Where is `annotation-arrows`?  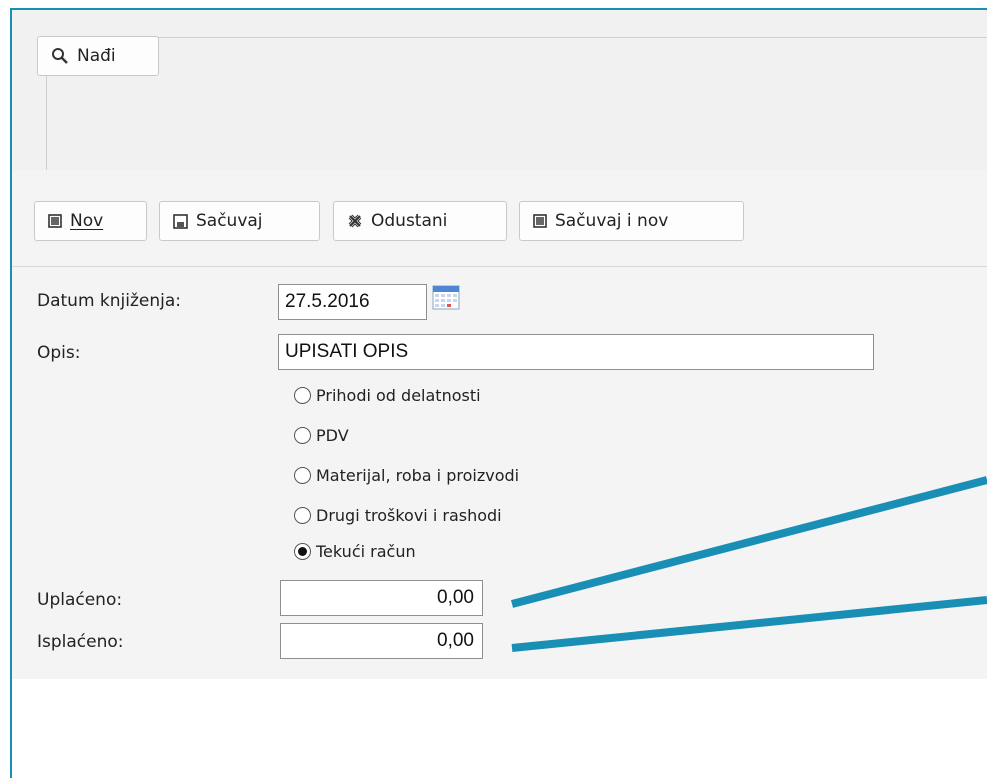
annotation-arrows is located at coordinates (748, 564).